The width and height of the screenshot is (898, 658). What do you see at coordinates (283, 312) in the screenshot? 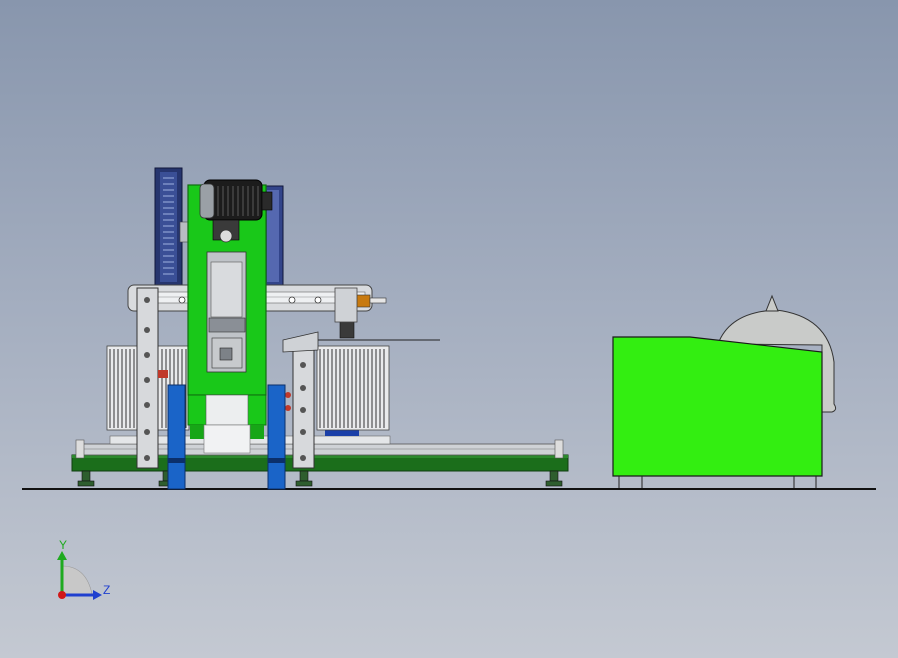
I see `crossbeam-rail` at bounding box center [283, 312].